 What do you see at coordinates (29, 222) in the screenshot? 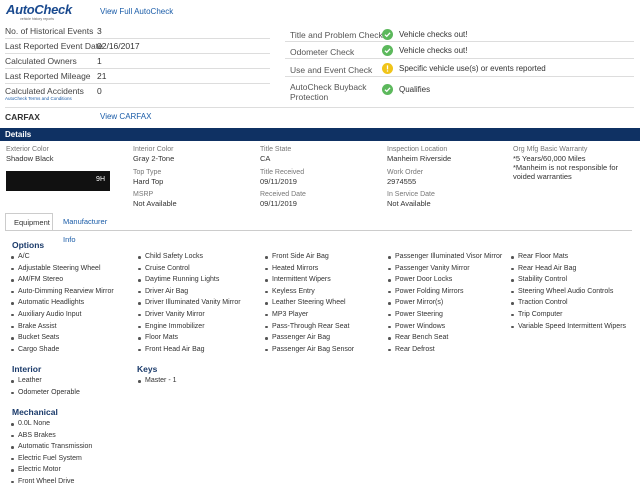
I see `tab-equipment: Equipment` at bounding box center [29, 222].